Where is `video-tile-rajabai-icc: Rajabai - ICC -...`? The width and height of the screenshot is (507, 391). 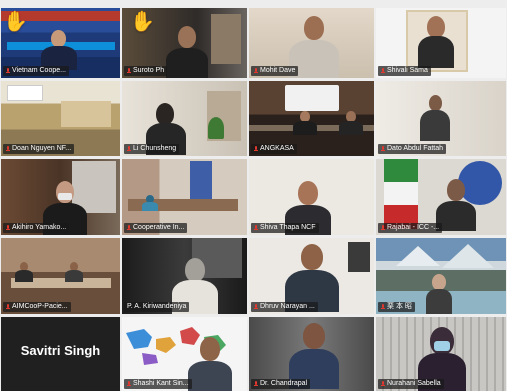
video-tile-rajabai-icc: Rajabai - ICC -... is located at coordinates (441, 197).